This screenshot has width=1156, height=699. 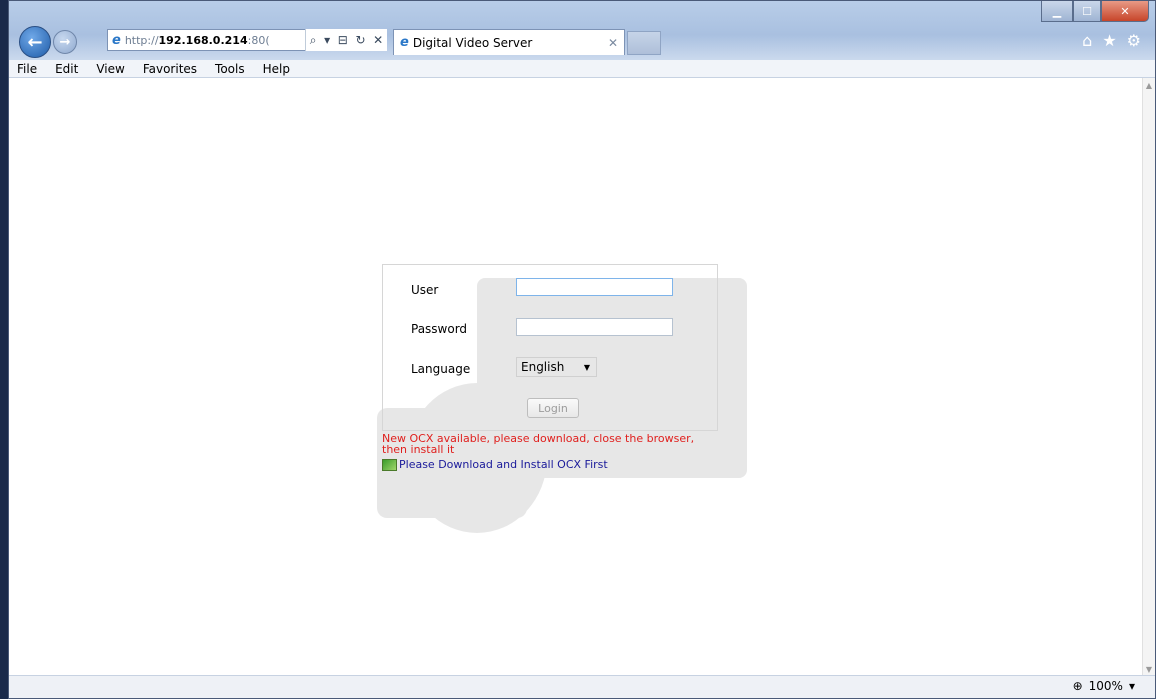 I want to click on chevron-down-icon: ▼, so click(x=586, y=367).